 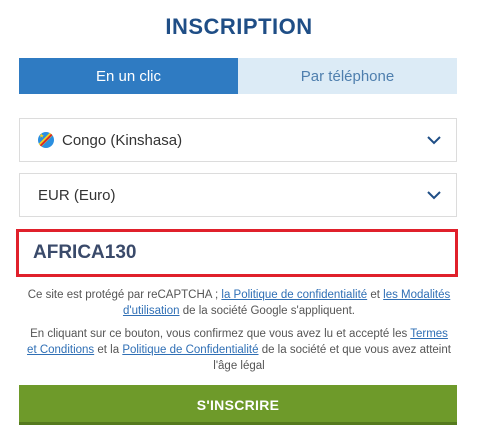 I want to click on drc-flag-icon, so click(x=46, y=140).